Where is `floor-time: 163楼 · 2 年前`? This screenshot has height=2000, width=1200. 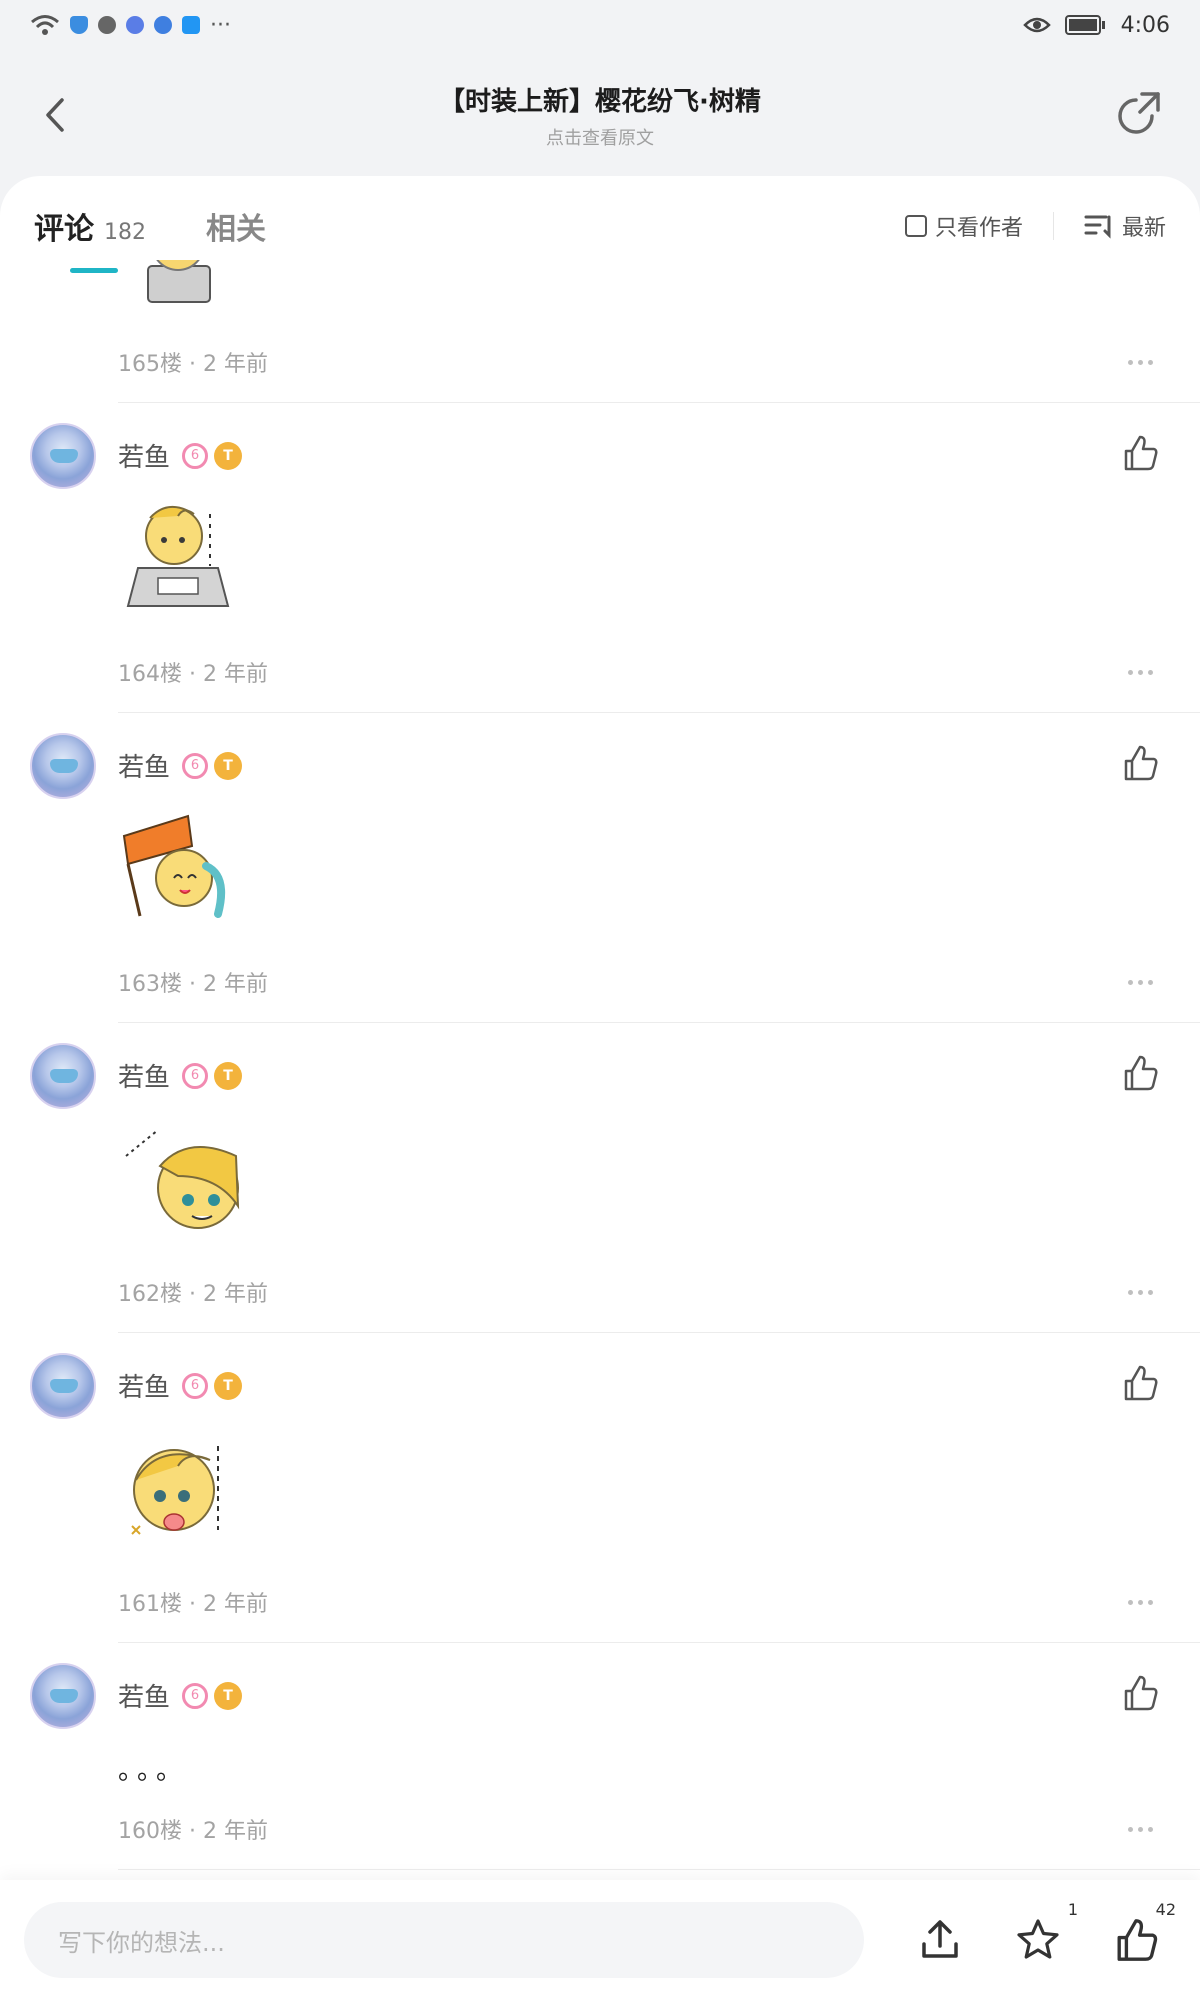
floor-time: 163楼 · 2 年前 is located at coordinates (193, 984).